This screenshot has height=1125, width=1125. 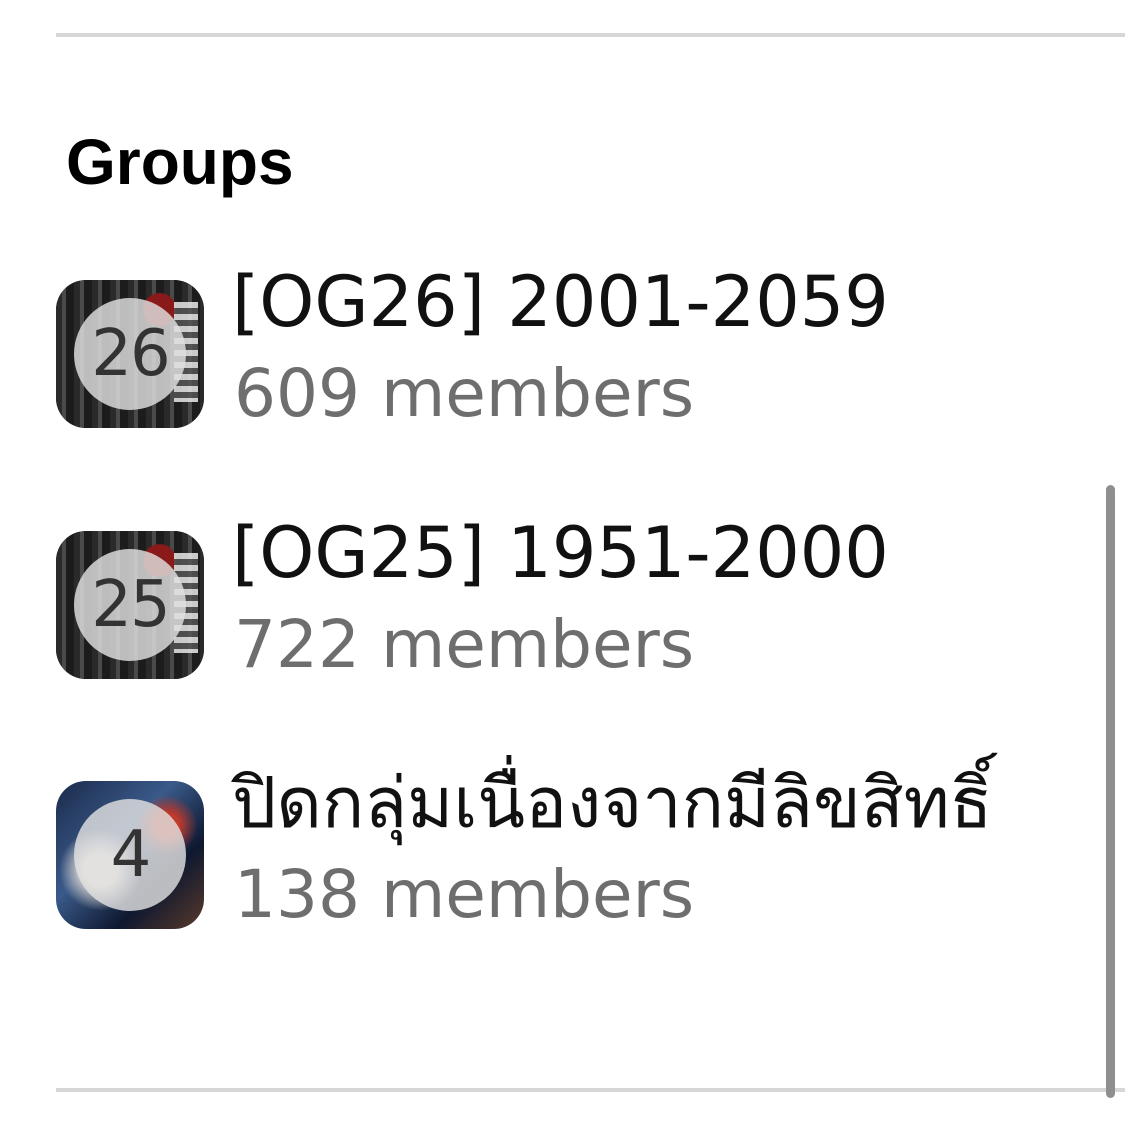 I want to click on group-avatar: 26, so click(x=130, y=354).